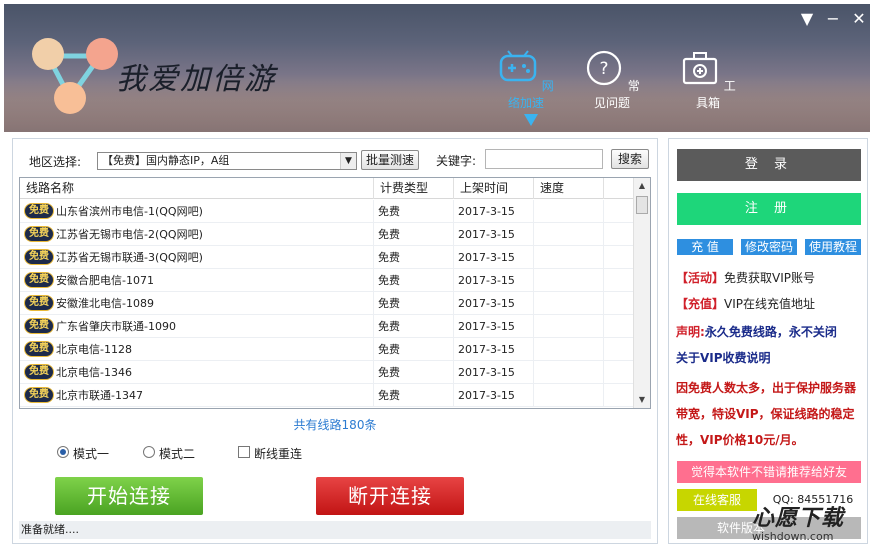  Describe the element at coordinates (327, 372) in the screenshot. I see `table-row: 免费 北京电信-1346 免费 2017-3-15` at that location.